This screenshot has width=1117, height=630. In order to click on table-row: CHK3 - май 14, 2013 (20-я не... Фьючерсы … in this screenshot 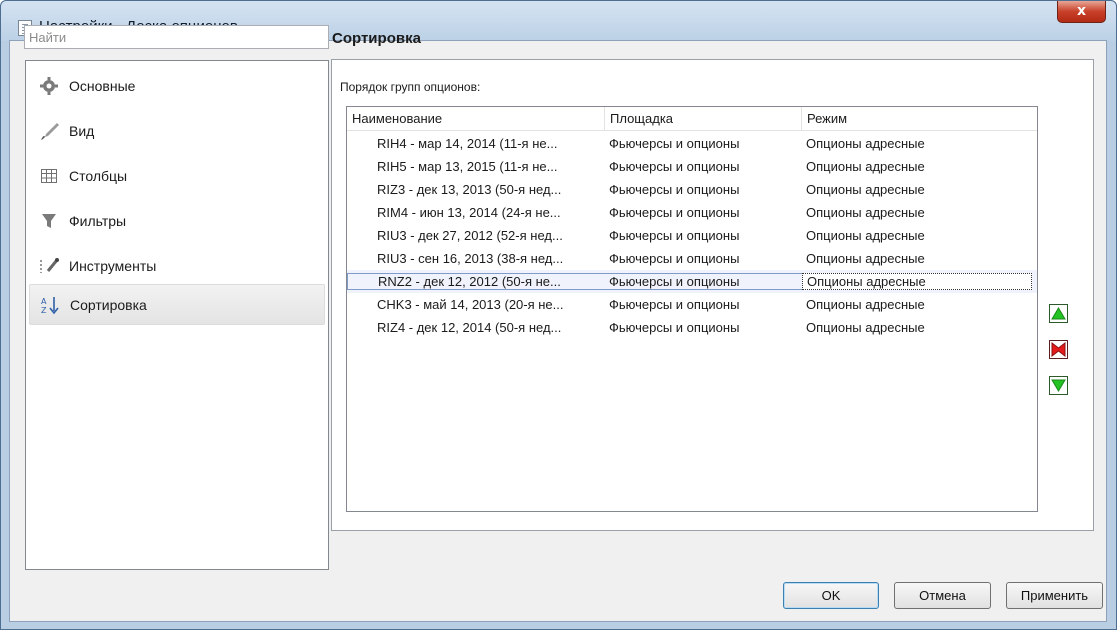, I will do `click(692, 304)`.